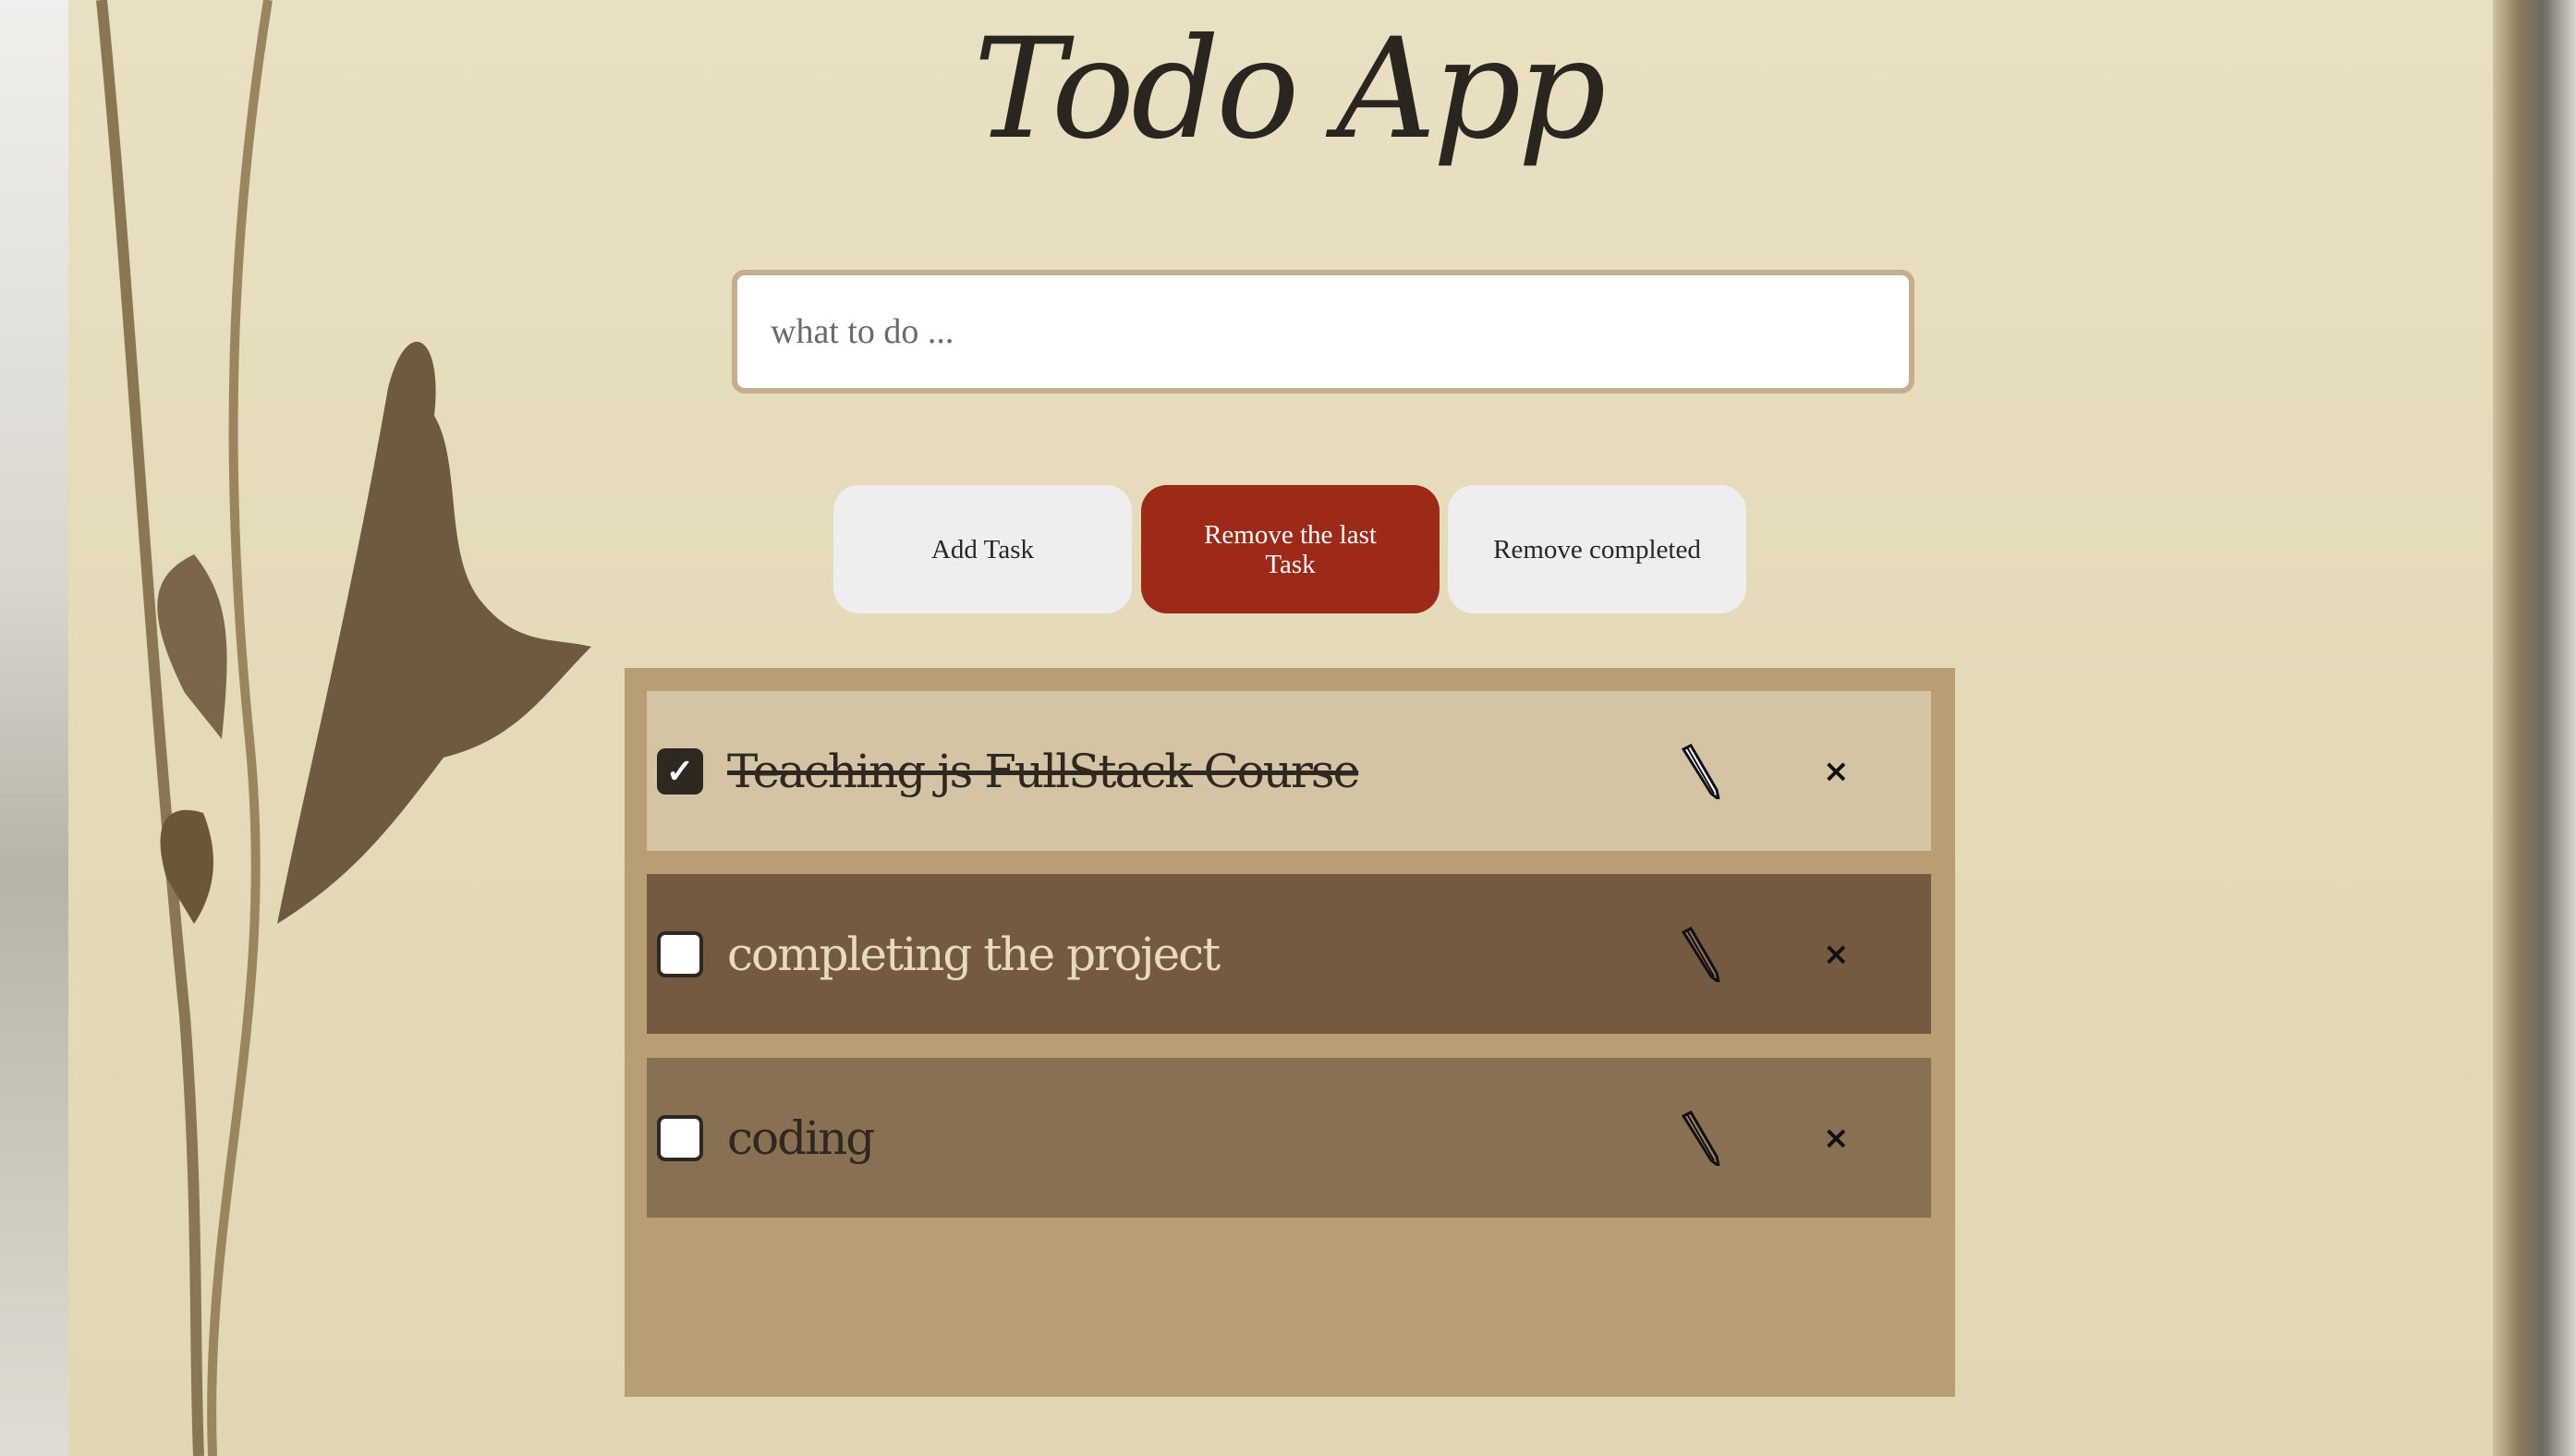 This screenshot has height=1456, width=2576. What do you see at coordinates (2534, 728) in the screenshot?
I see `torn-paper-edge` at bounding box center [2534, 728].